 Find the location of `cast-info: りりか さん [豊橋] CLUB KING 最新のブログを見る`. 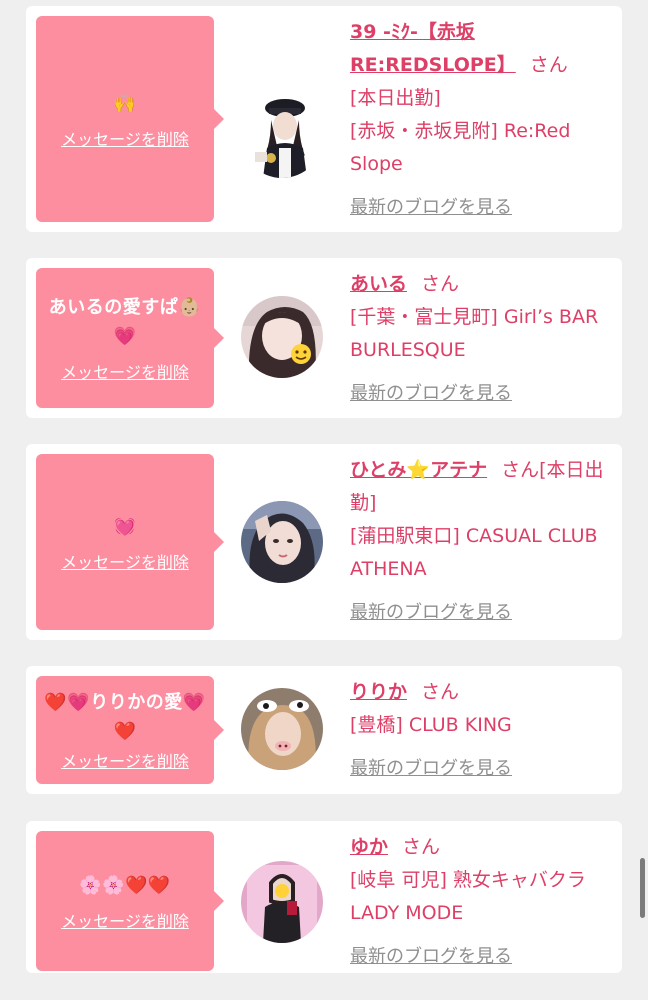

cast-info: りりか さん [豊橋] CLUB KING 最新のブログを見る is located at coordinates (485, 730).